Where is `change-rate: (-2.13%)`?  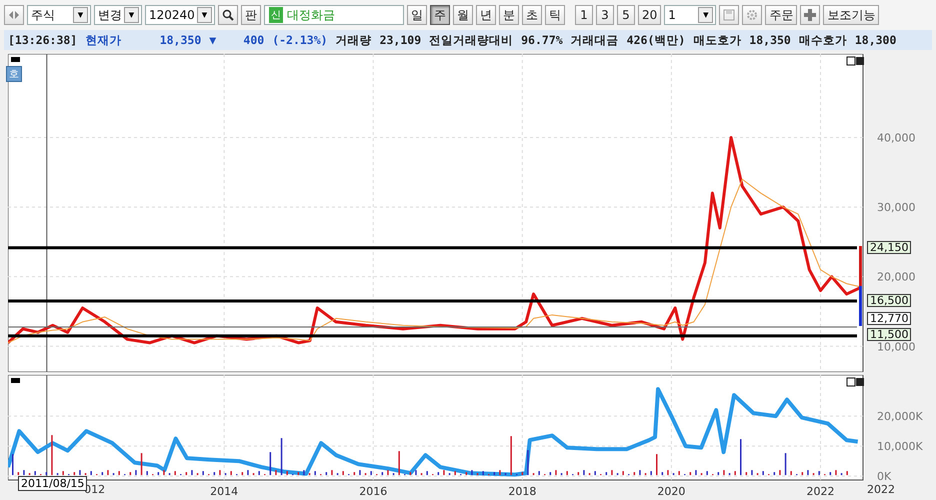 change-rate: (-2.13%) is located at coordinates (300, 40).